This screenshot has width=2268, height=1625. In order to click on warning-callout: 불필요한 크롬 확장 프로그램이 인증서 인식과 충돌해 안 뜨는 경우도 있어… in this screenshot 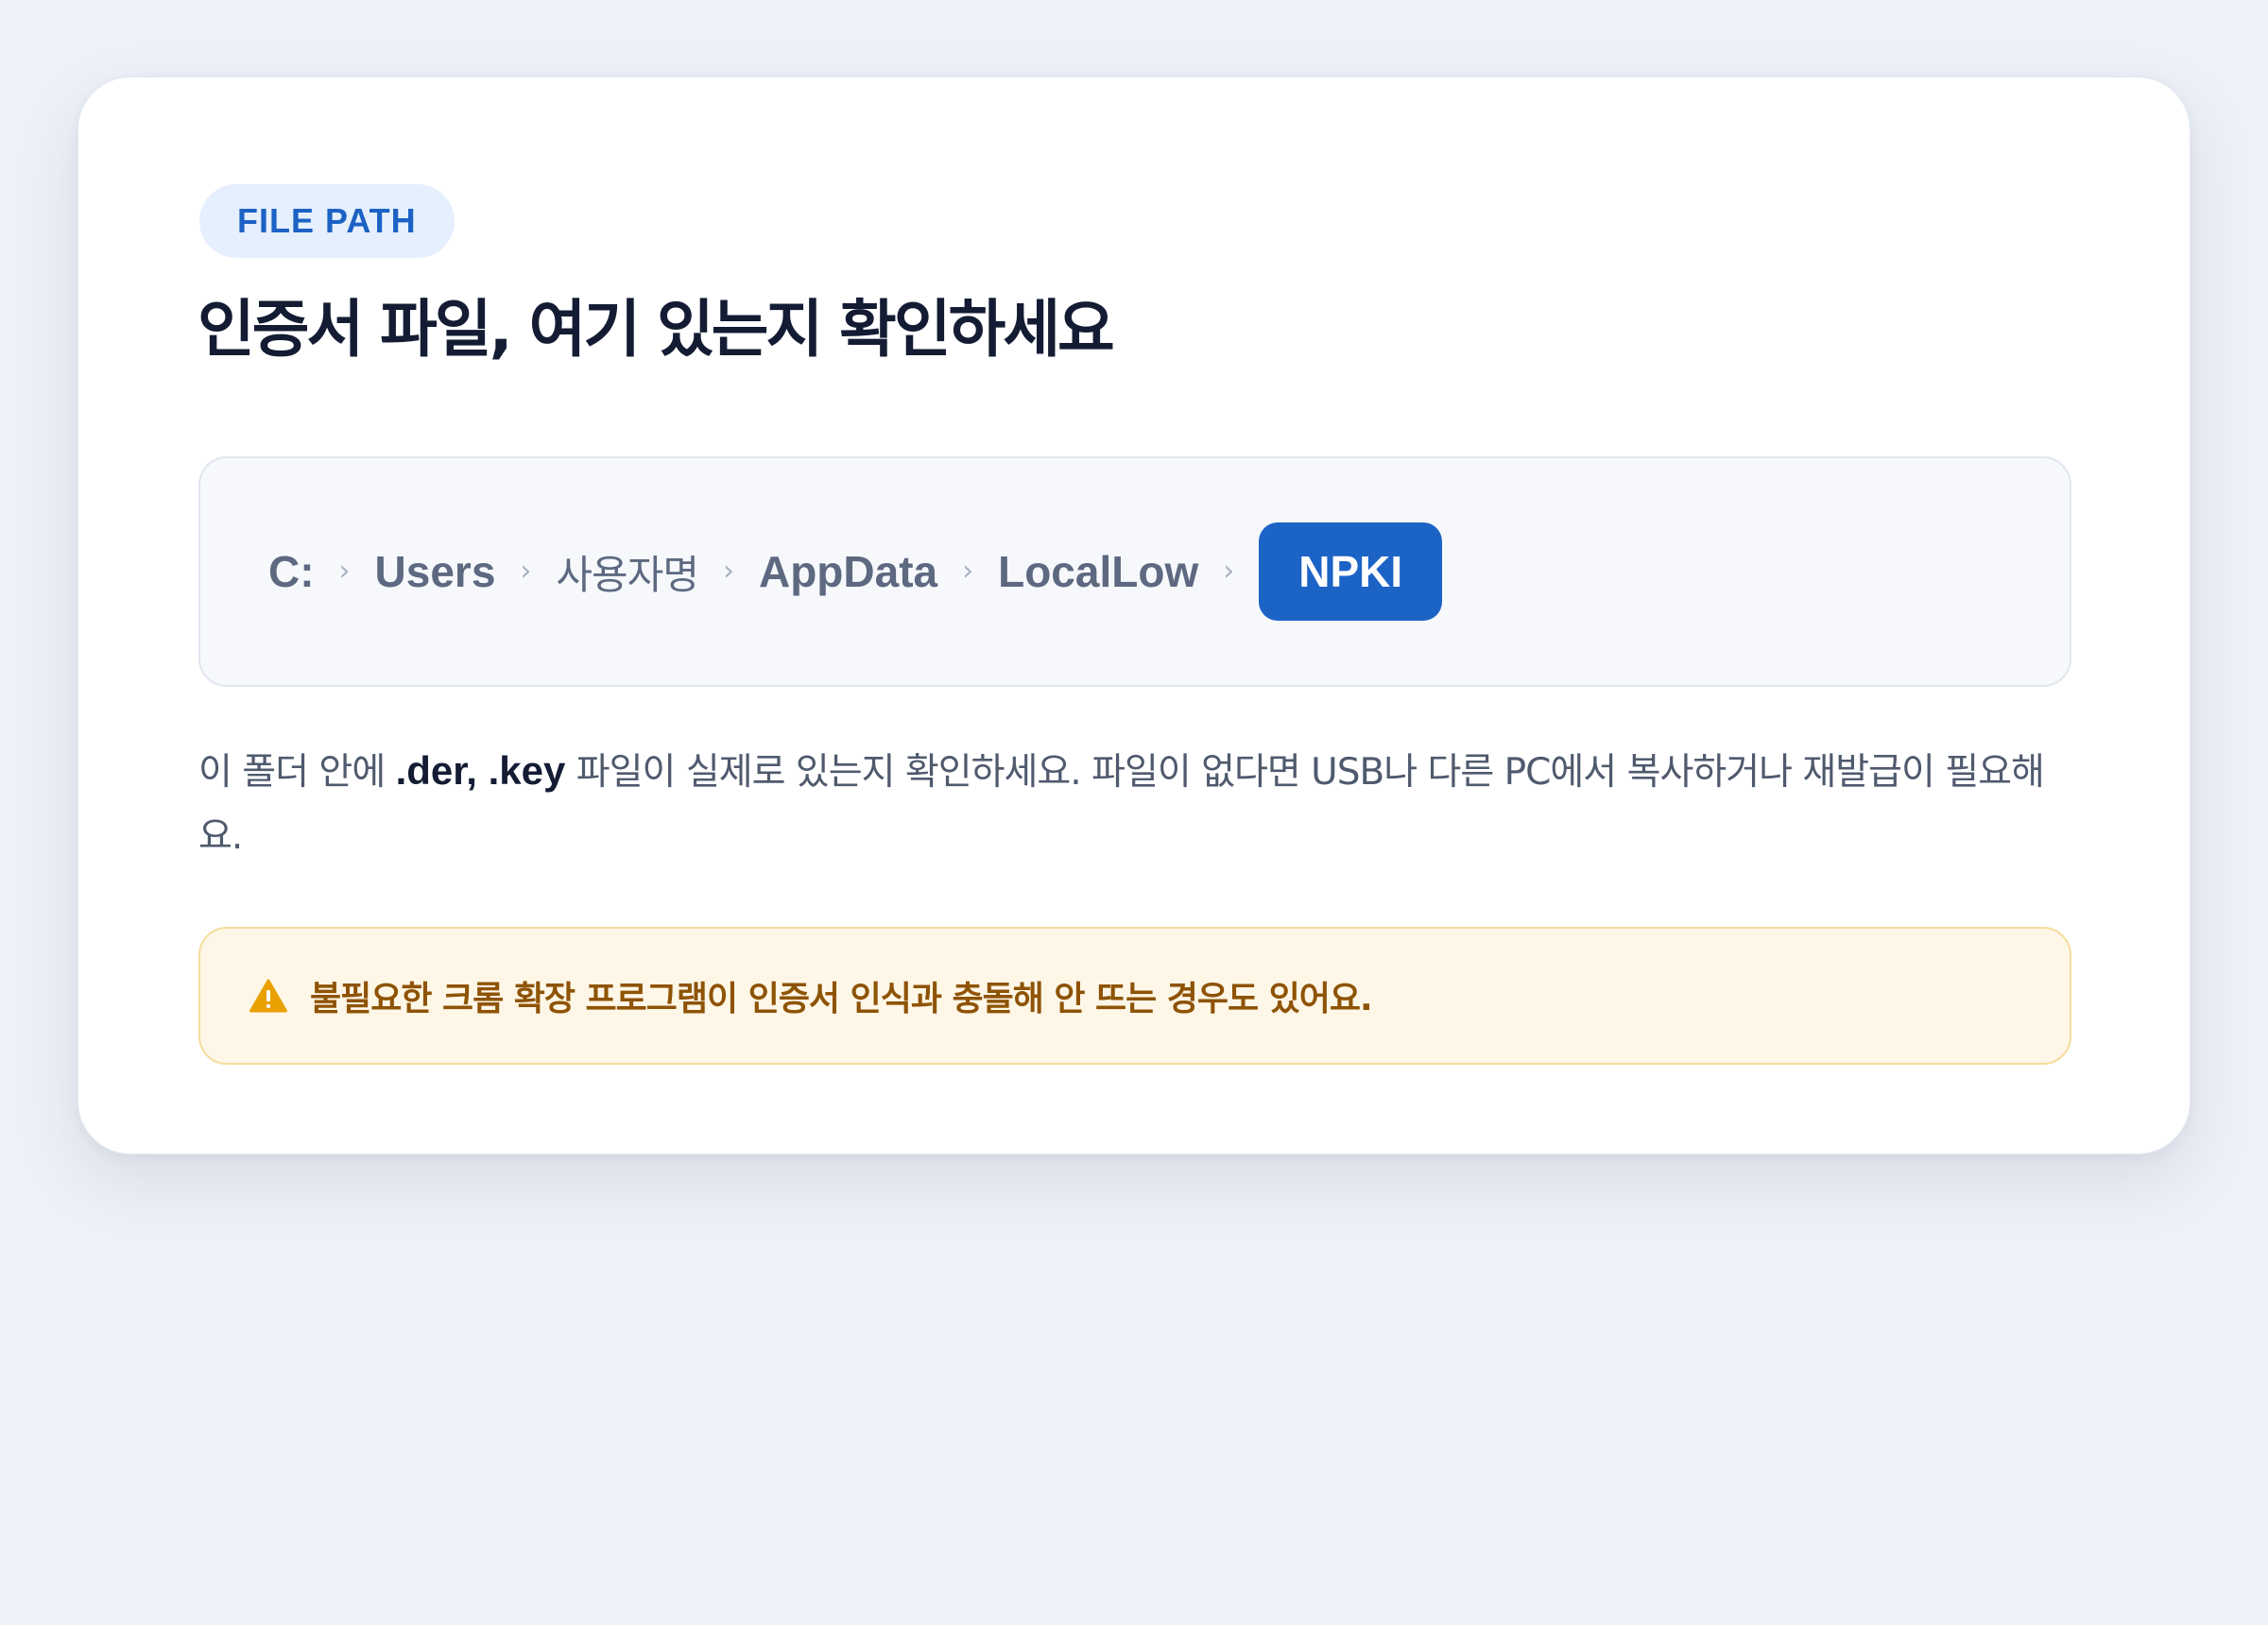, I will do `click(1134, 996)`.